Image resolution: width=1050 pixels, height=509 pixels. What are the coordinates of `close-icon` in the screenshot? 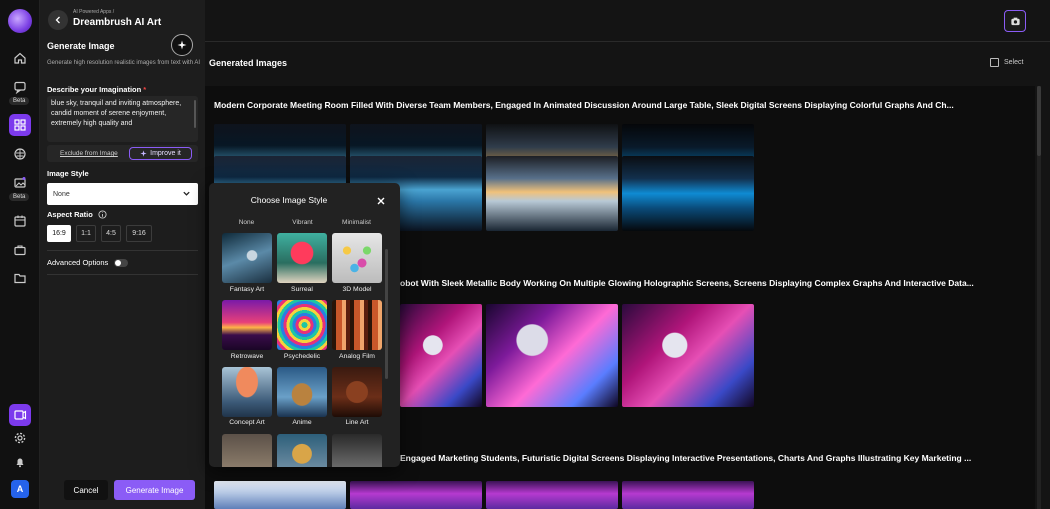 It's located at (381, 201).